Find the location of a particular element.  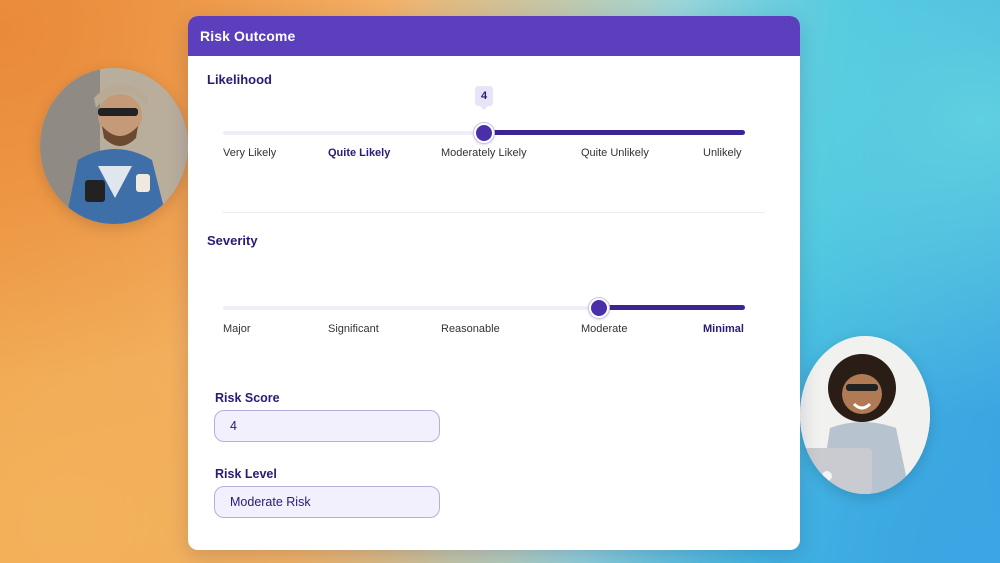

section-divider is located at coordinates (494, 212).